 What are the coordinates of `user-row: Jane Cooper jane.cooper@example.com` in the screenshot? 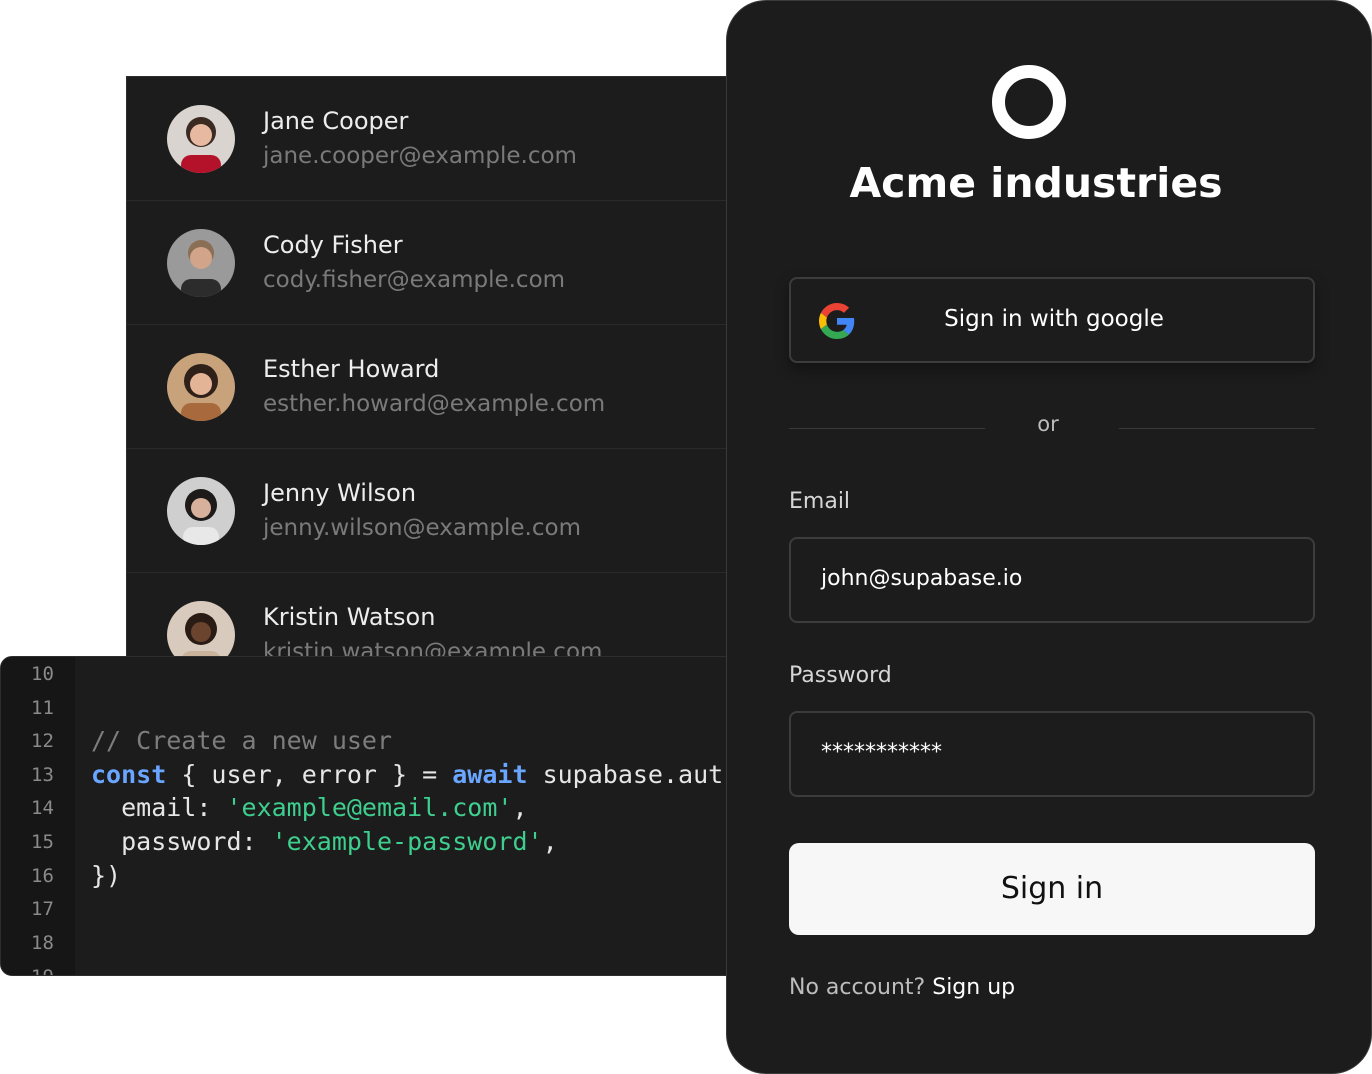 It's located at (446, 139).